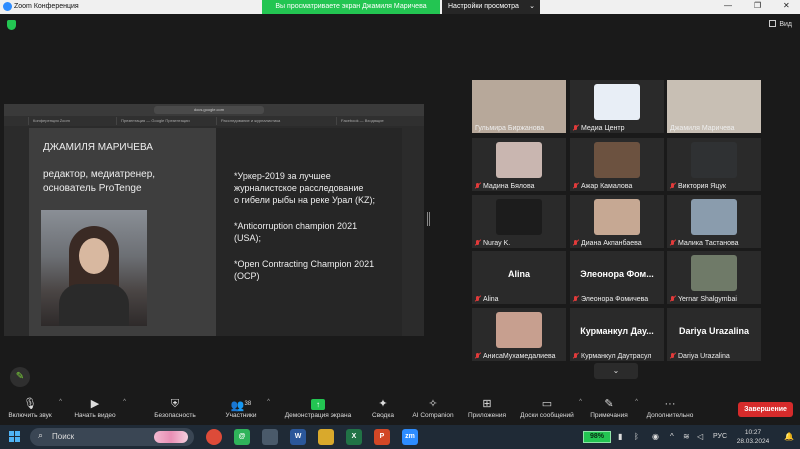 The image size is (800, 449). I want to click on battery-indicator: 98%, so click(597, 437).